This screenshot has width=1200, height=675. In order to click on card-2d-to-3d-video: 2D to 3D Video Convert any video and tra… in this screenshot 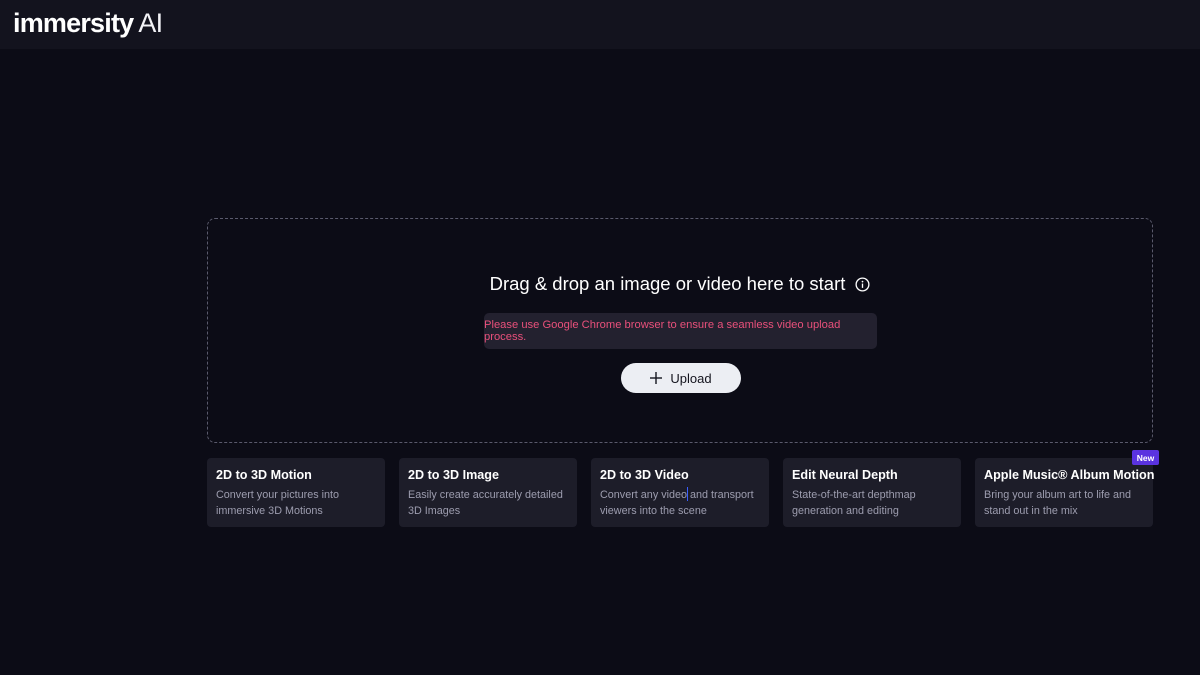, I will do `click(680, 492)`.